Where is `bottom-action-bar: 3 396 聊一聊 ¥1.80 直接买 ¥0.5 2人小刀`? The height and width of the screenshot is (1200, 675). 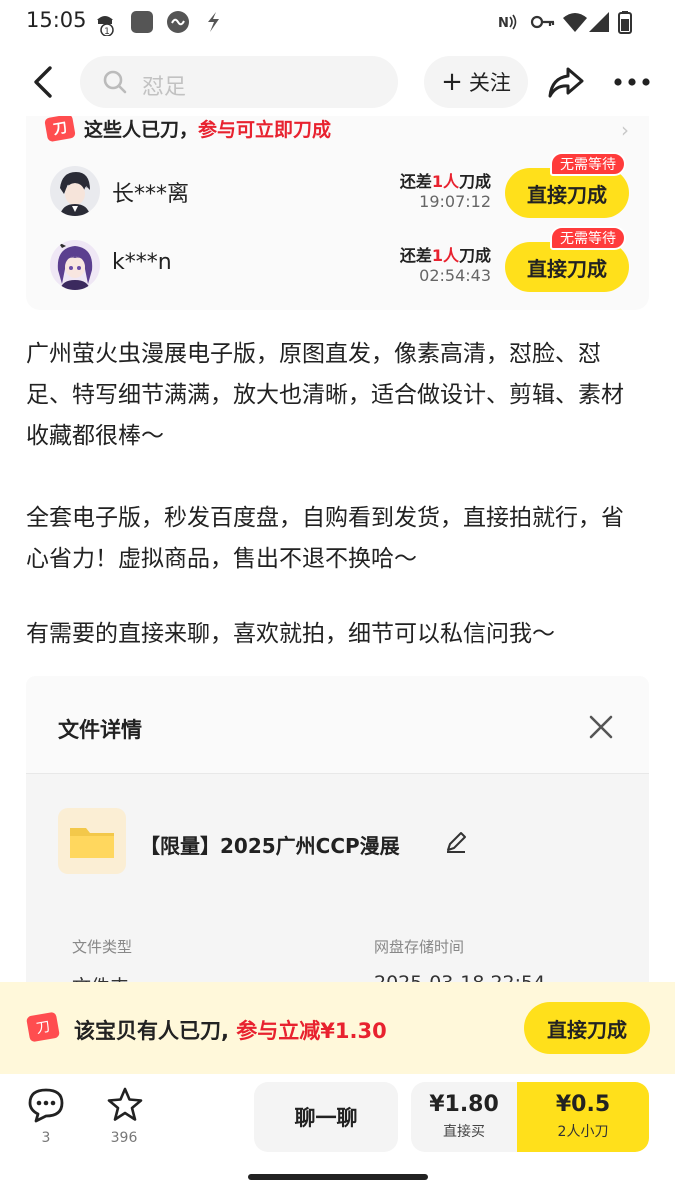 bottom-action-bar: 3 396 聊一聊 ¥1.80 直接买 ¥0.5 2人小刀 is located at coordinates (337, 1121).